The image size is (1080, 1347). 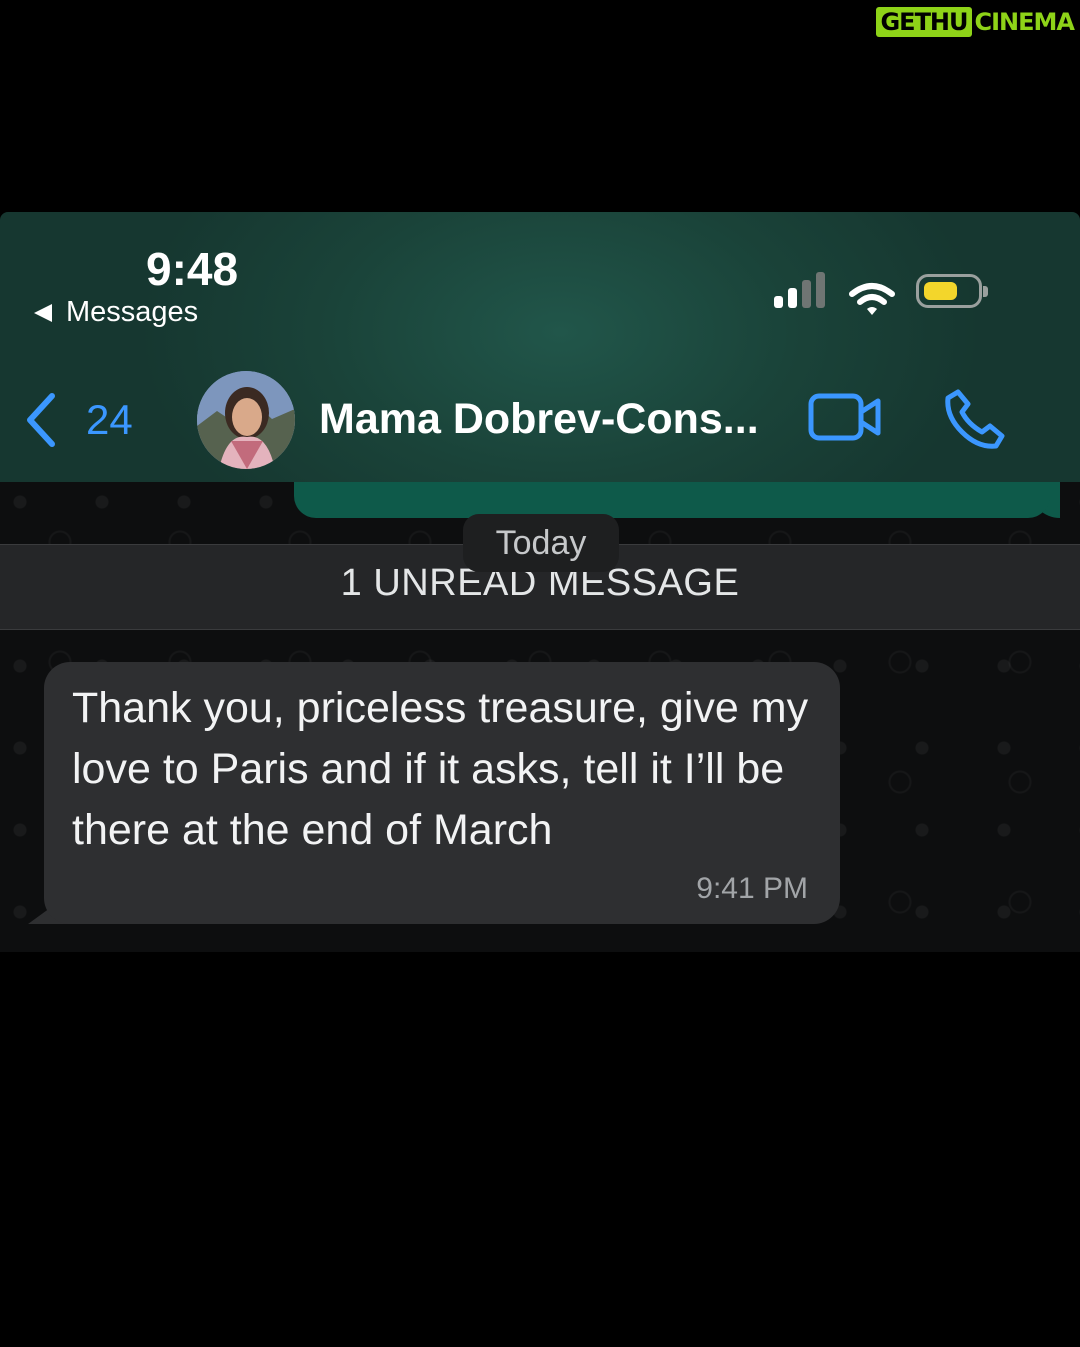 I want to click on watermark-logo: GETHU CINEMA, so click(x=975, y=22).